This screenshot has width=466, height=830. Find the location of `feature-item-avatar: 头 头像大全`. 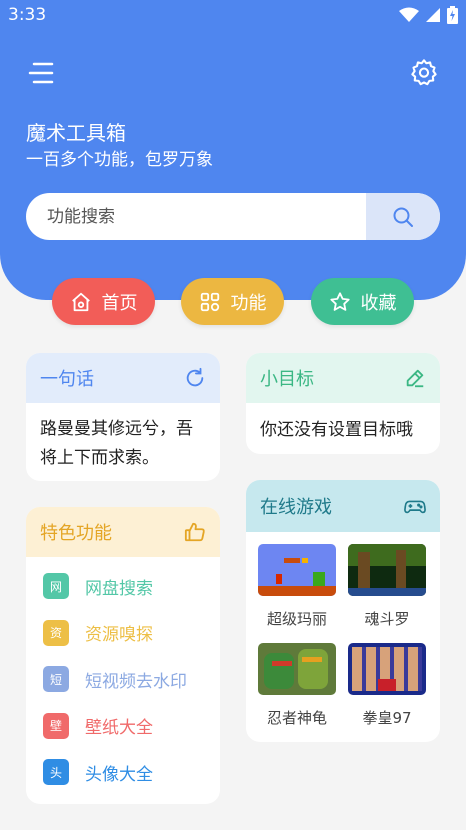

feature-item-avatar: 头 头像大全 is located at coordinates (123, 772).